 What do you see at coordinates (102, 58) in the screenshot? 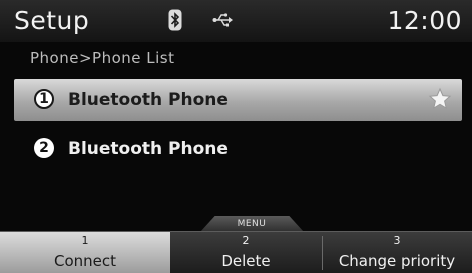
I see `breadcrumb: Phone>Phone List` at bounding box center [102, 58].